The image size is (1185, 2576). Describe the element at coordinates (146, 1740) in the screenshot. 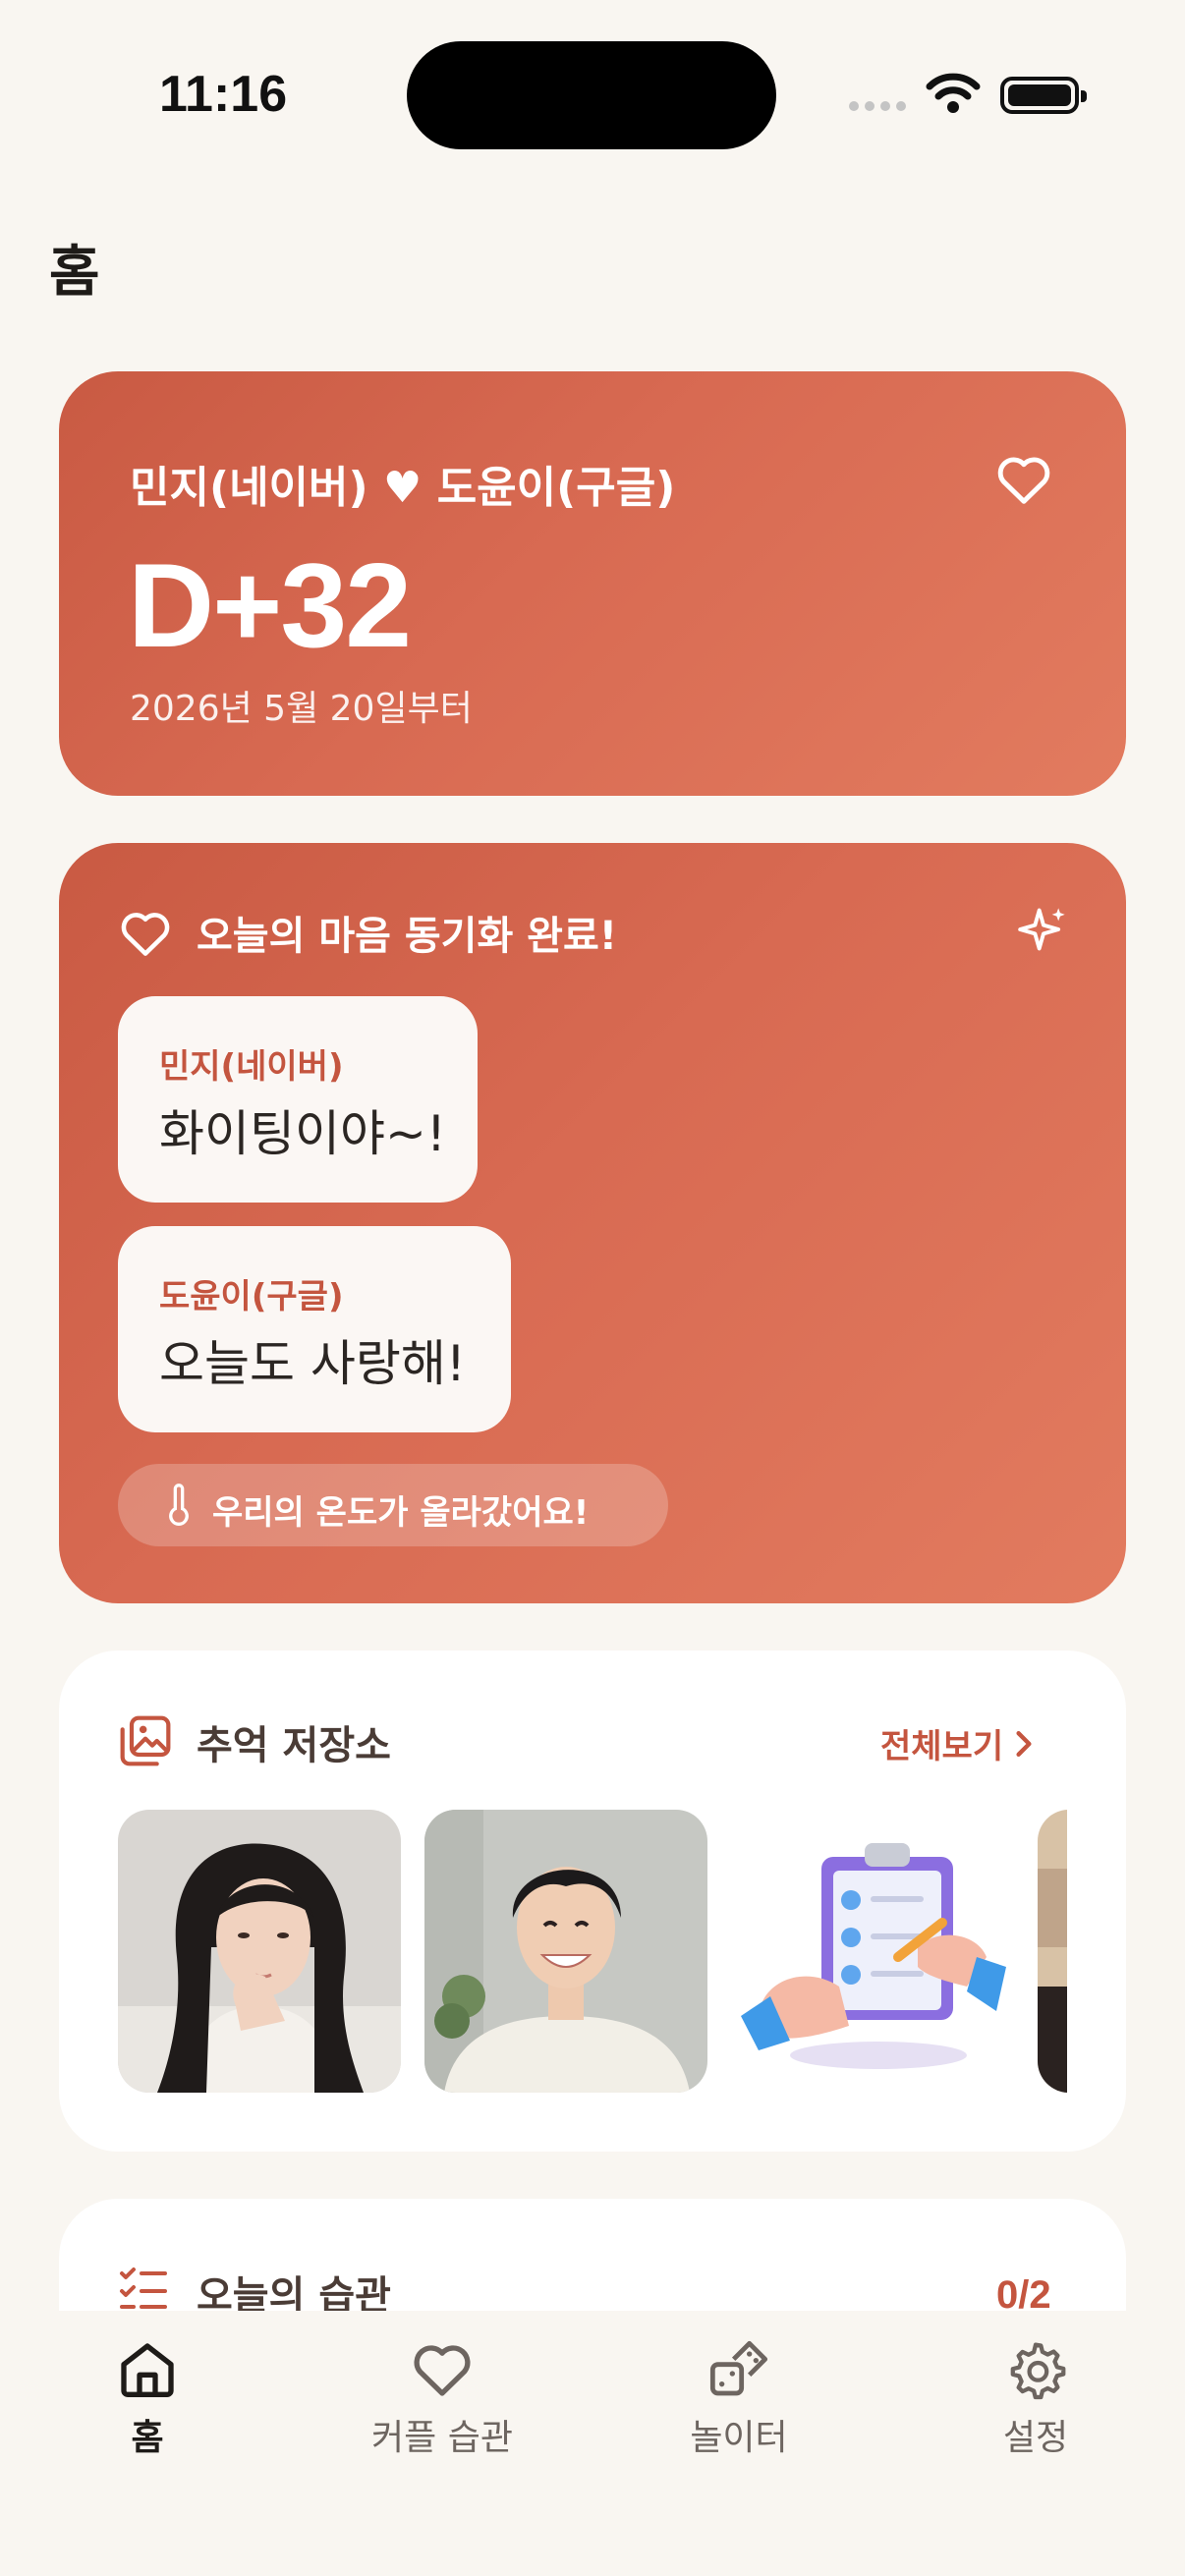

I see `photo-gallery-icon` at that location.